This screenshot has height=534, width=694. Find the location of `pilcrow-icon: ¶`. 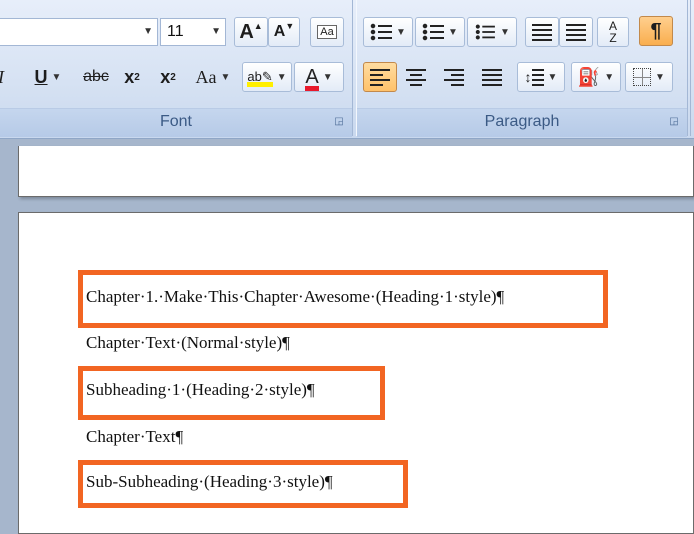

pilcrow-icon: ¶ is located at coordinates (656, 30).